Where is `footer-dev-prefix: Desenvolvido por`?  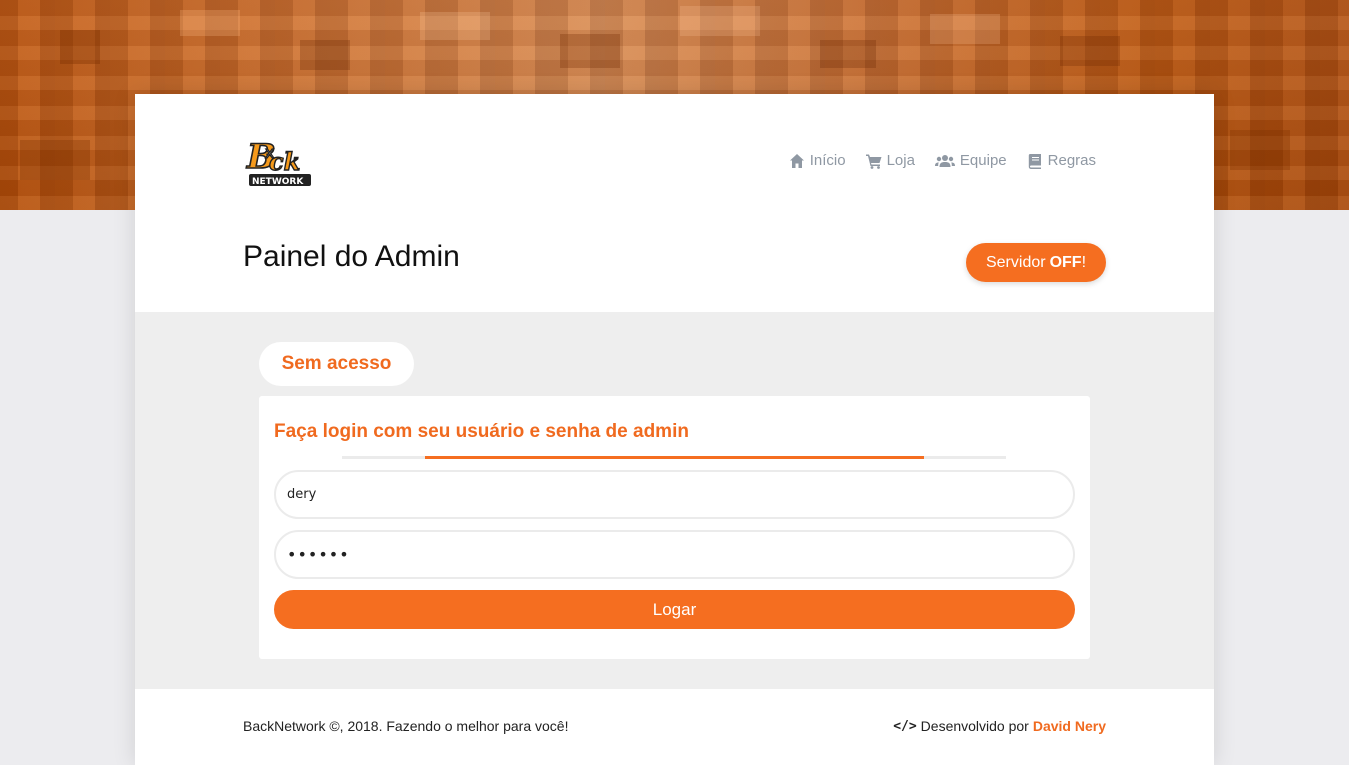
footer-dev-prefix: Desenvolvido por is located at coordinates (974, 726).